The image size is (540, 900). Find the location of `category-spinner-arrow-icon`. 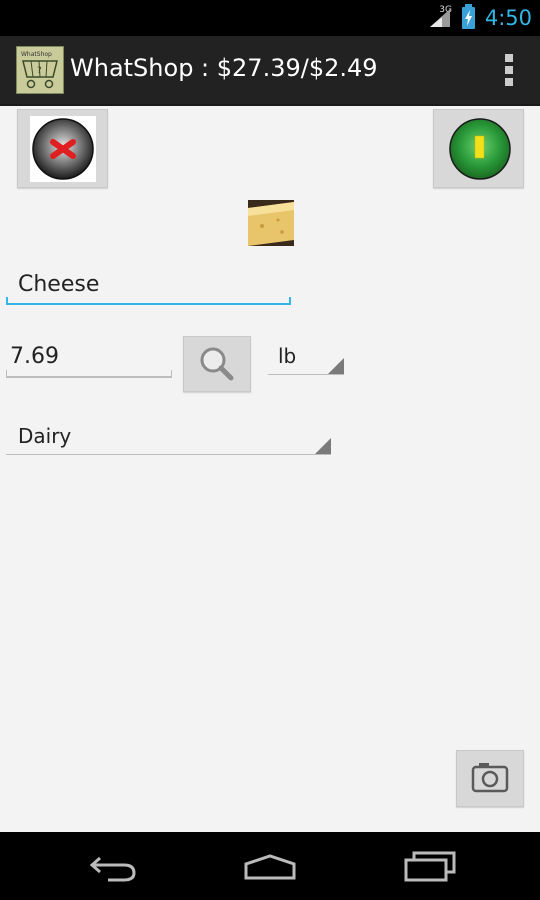

category-spinner-arrow-icon is located at coordinates (323, 446).